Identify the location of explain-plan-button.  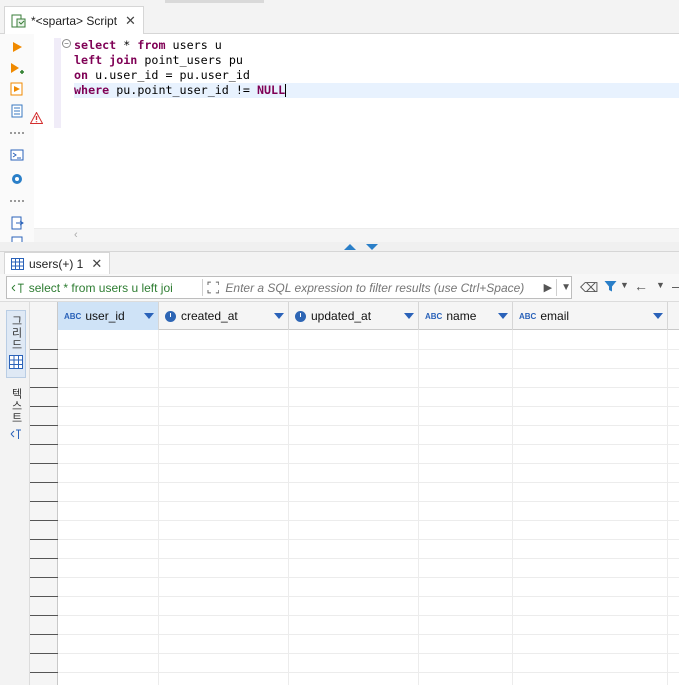
(17, 111).